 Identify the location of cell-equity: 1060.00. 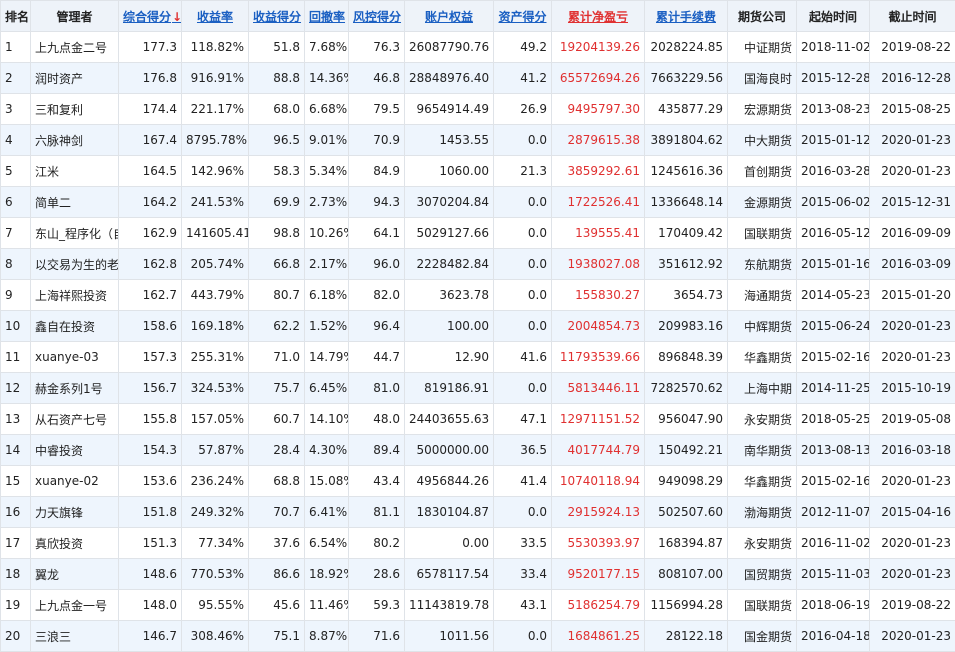
(449, 171).